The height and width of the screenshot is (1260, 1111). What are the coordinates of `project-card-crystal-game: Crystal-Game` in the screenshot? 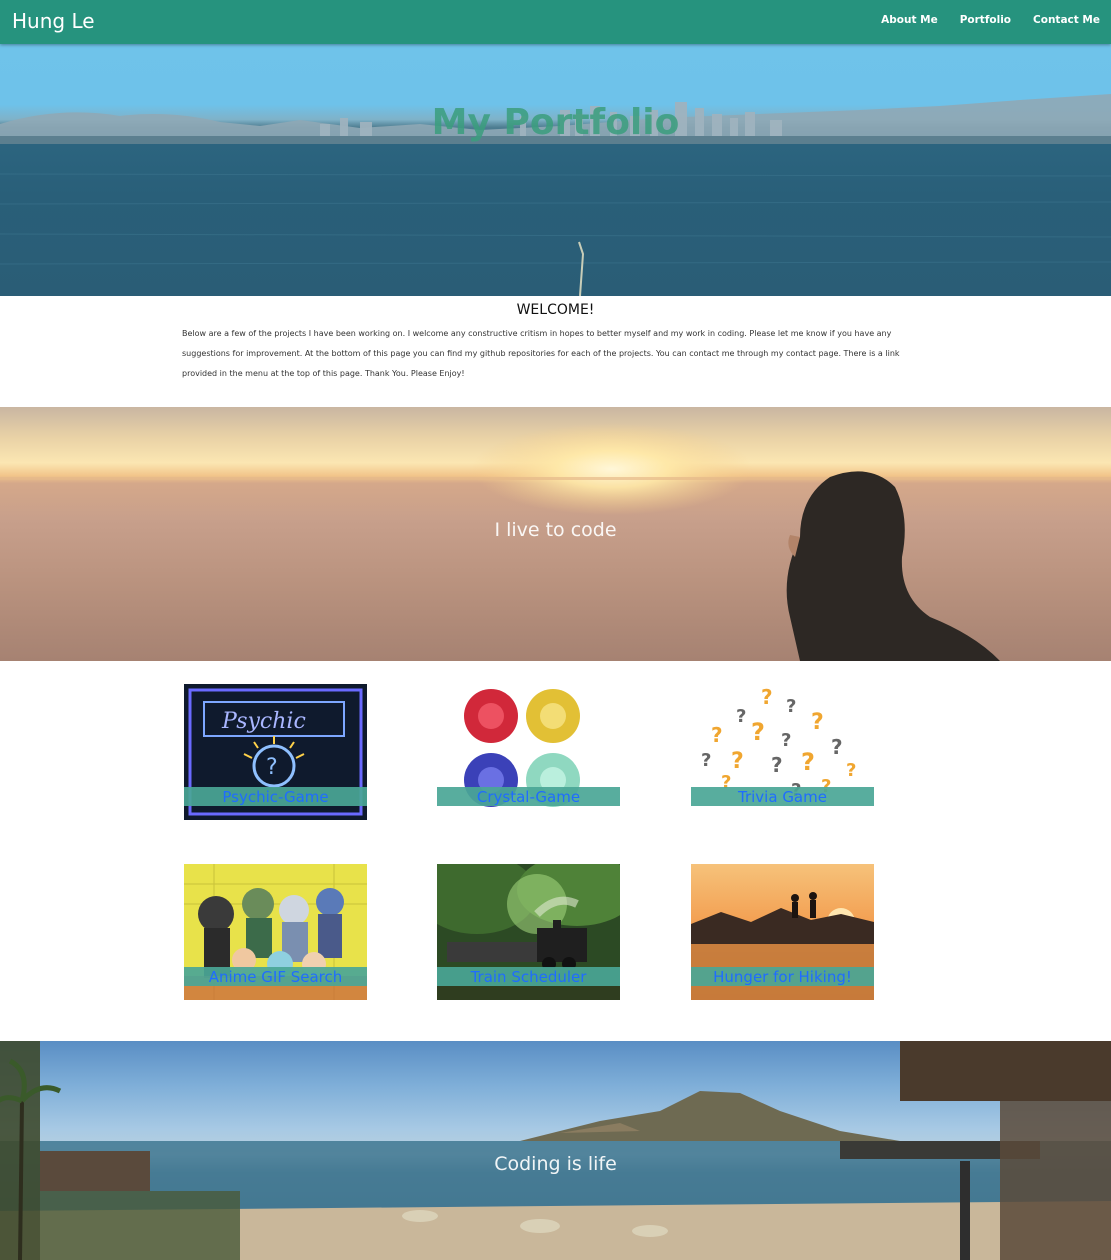 It's located at (528, 752).